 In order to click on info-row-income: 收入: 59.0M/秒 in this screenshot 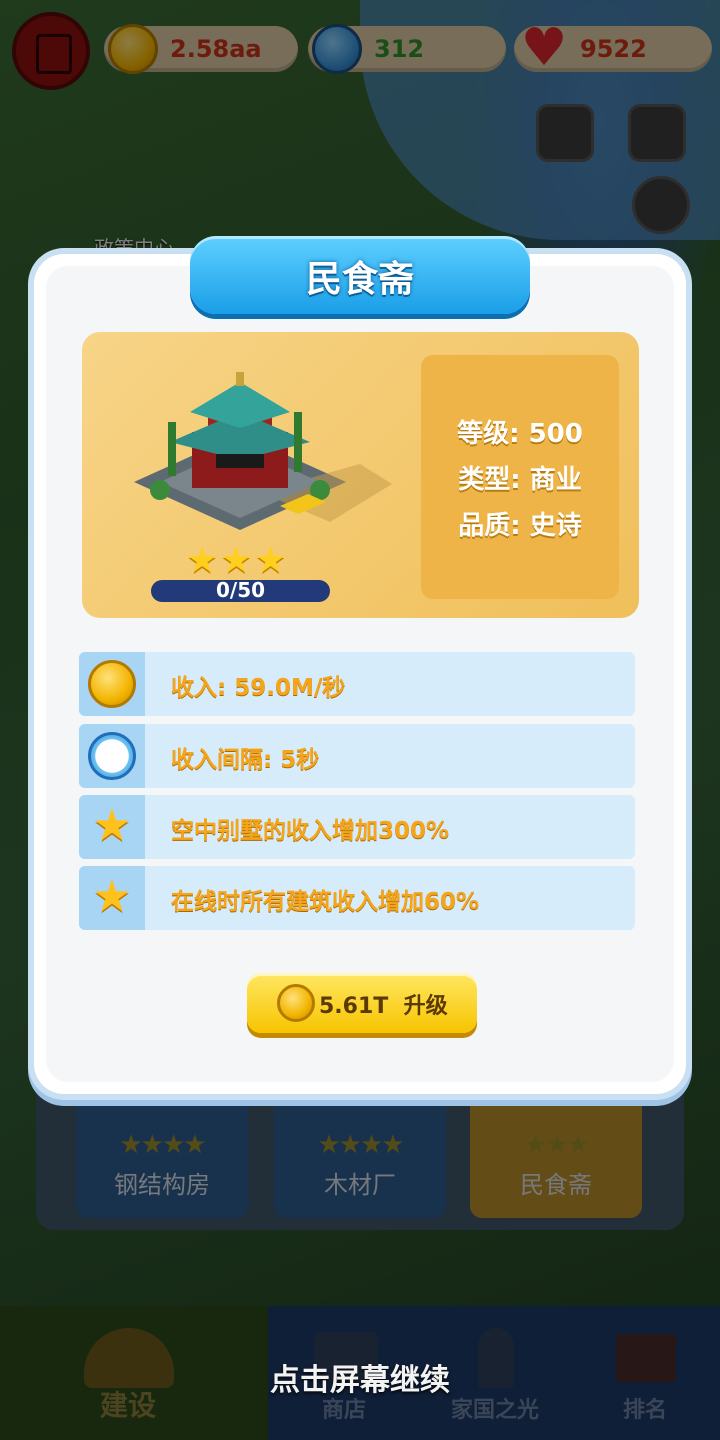, I will do `click(357, 684)`.